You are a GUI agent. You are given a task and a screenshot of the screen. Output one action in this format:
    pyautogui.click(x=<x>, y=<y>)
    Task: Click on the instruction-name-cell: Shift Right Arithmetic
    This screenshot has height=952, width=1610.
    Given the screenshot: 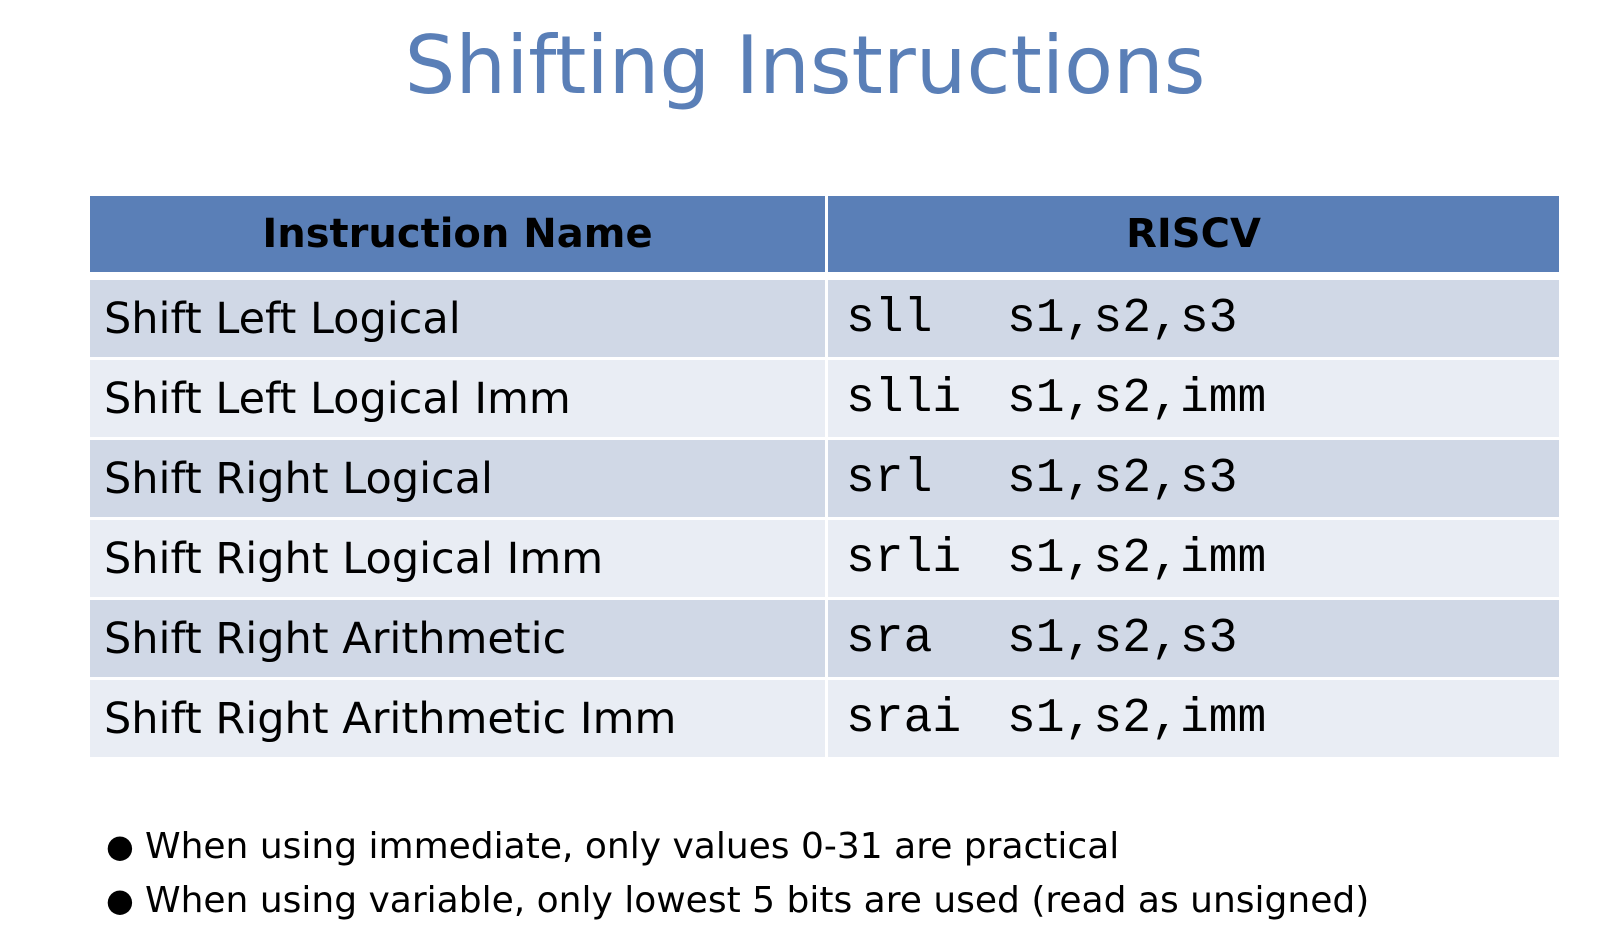 What is the action you would take?
    pyautogui.click(x=457, y=638)
    